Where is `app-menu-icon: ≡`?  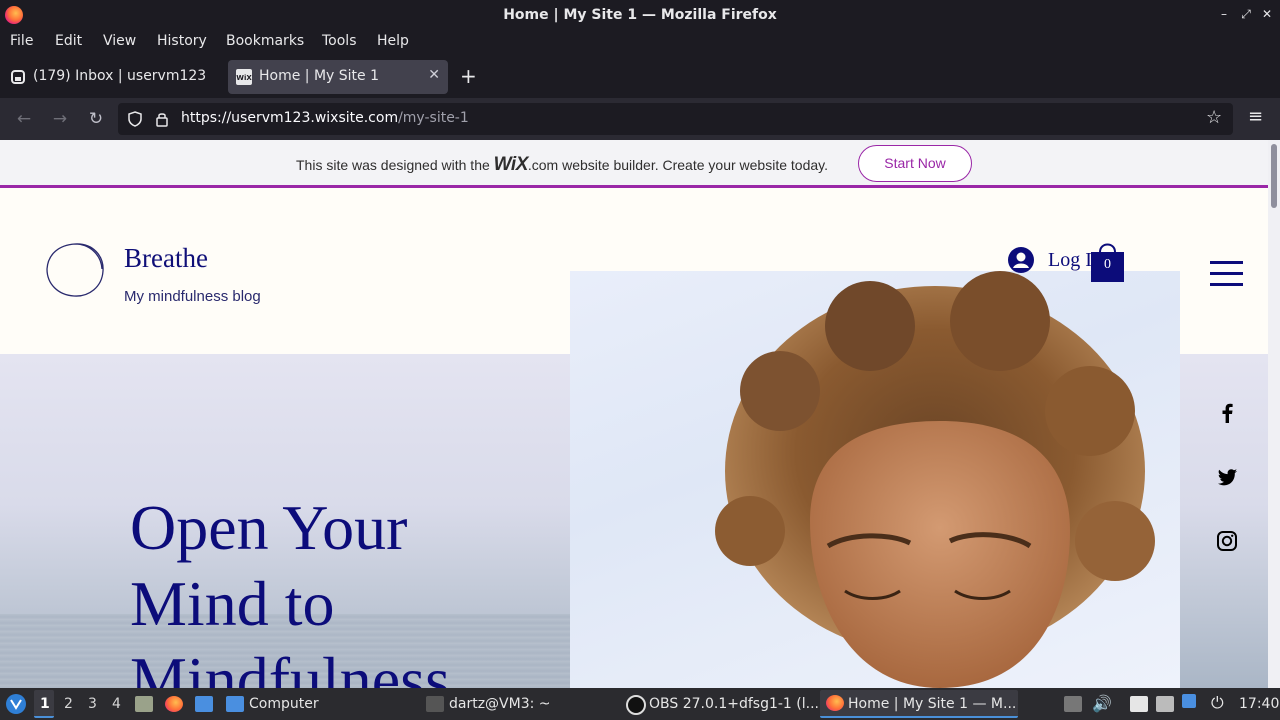 app-menu-icon: ≡ is located at coordinates (1255, 116).